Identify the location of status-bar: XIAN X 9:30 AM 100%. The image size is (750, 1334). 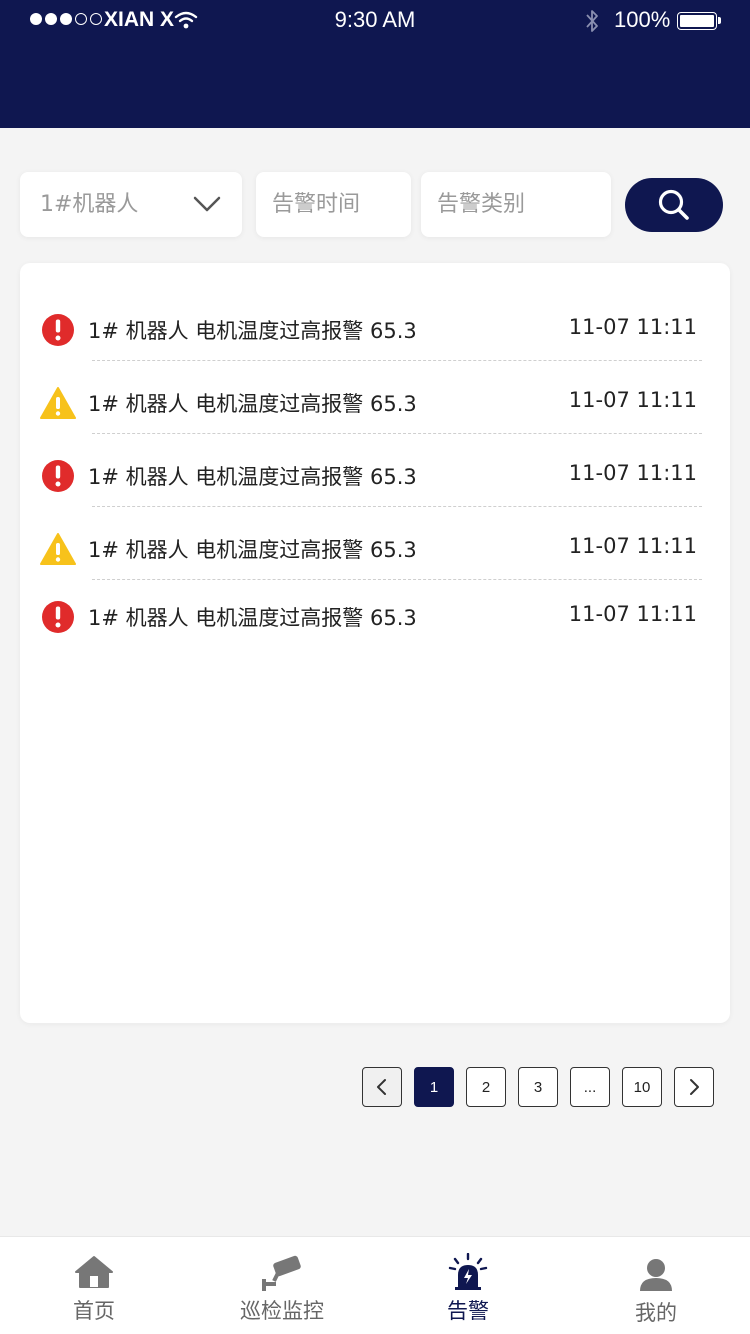
(375, 21).